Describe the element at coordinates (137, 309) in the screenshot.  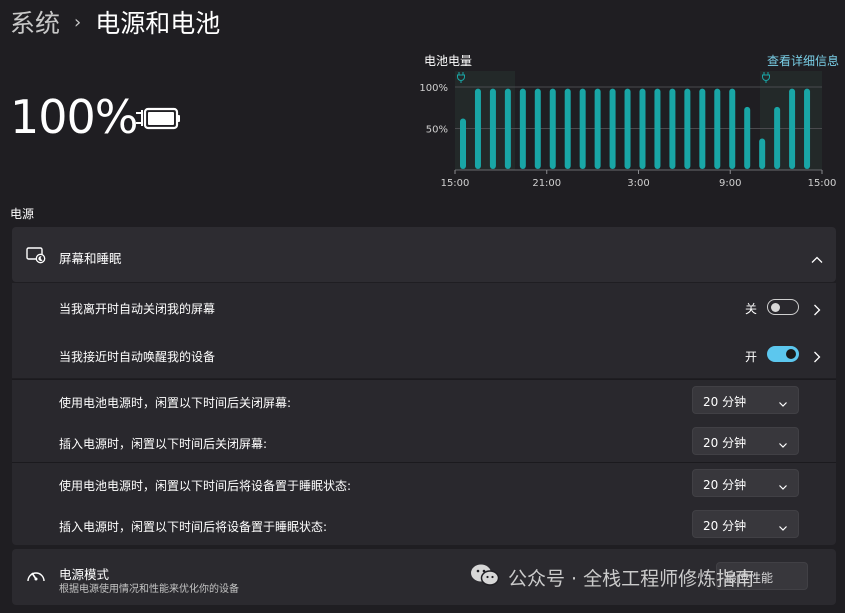
I see `auto-off-when-away-label: 当我离开时自动关闭我的屏幕` at that location.